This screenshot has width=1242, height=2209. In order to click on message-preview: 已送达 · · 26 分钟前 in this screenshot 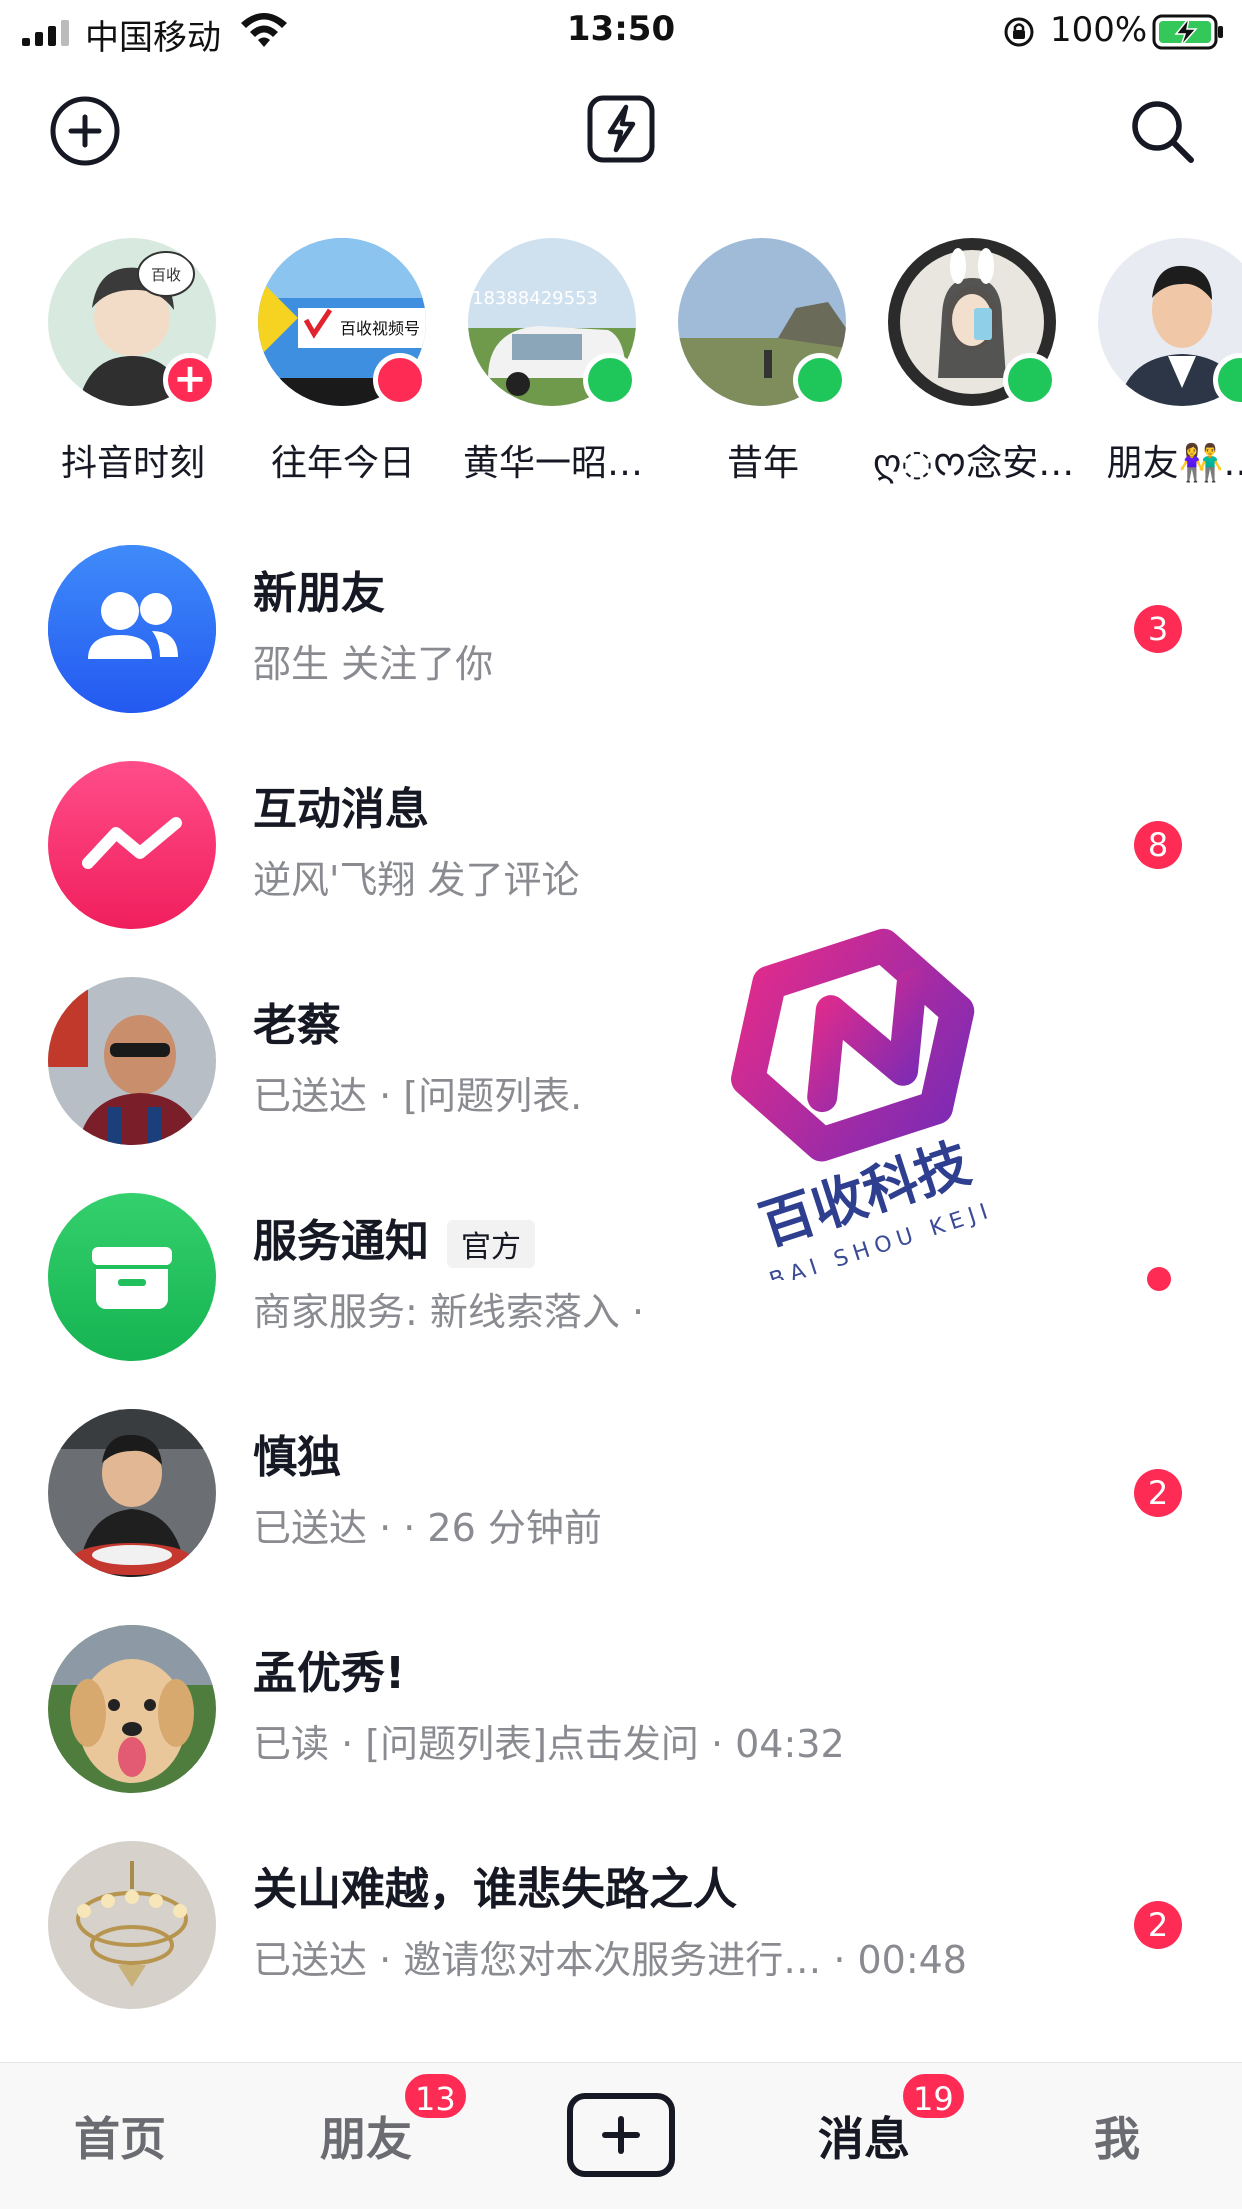, I will do `click(427, 1528)`.